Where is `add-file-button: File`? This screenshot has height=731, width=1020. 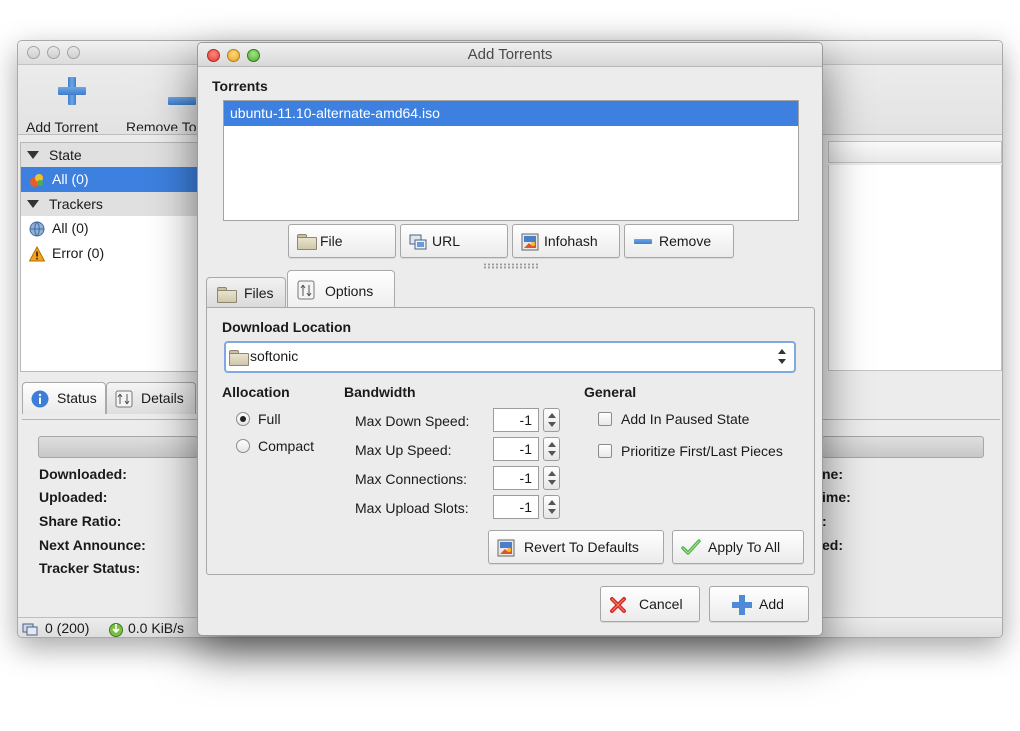 add-file-button: File is located at coordinates (342, 241).